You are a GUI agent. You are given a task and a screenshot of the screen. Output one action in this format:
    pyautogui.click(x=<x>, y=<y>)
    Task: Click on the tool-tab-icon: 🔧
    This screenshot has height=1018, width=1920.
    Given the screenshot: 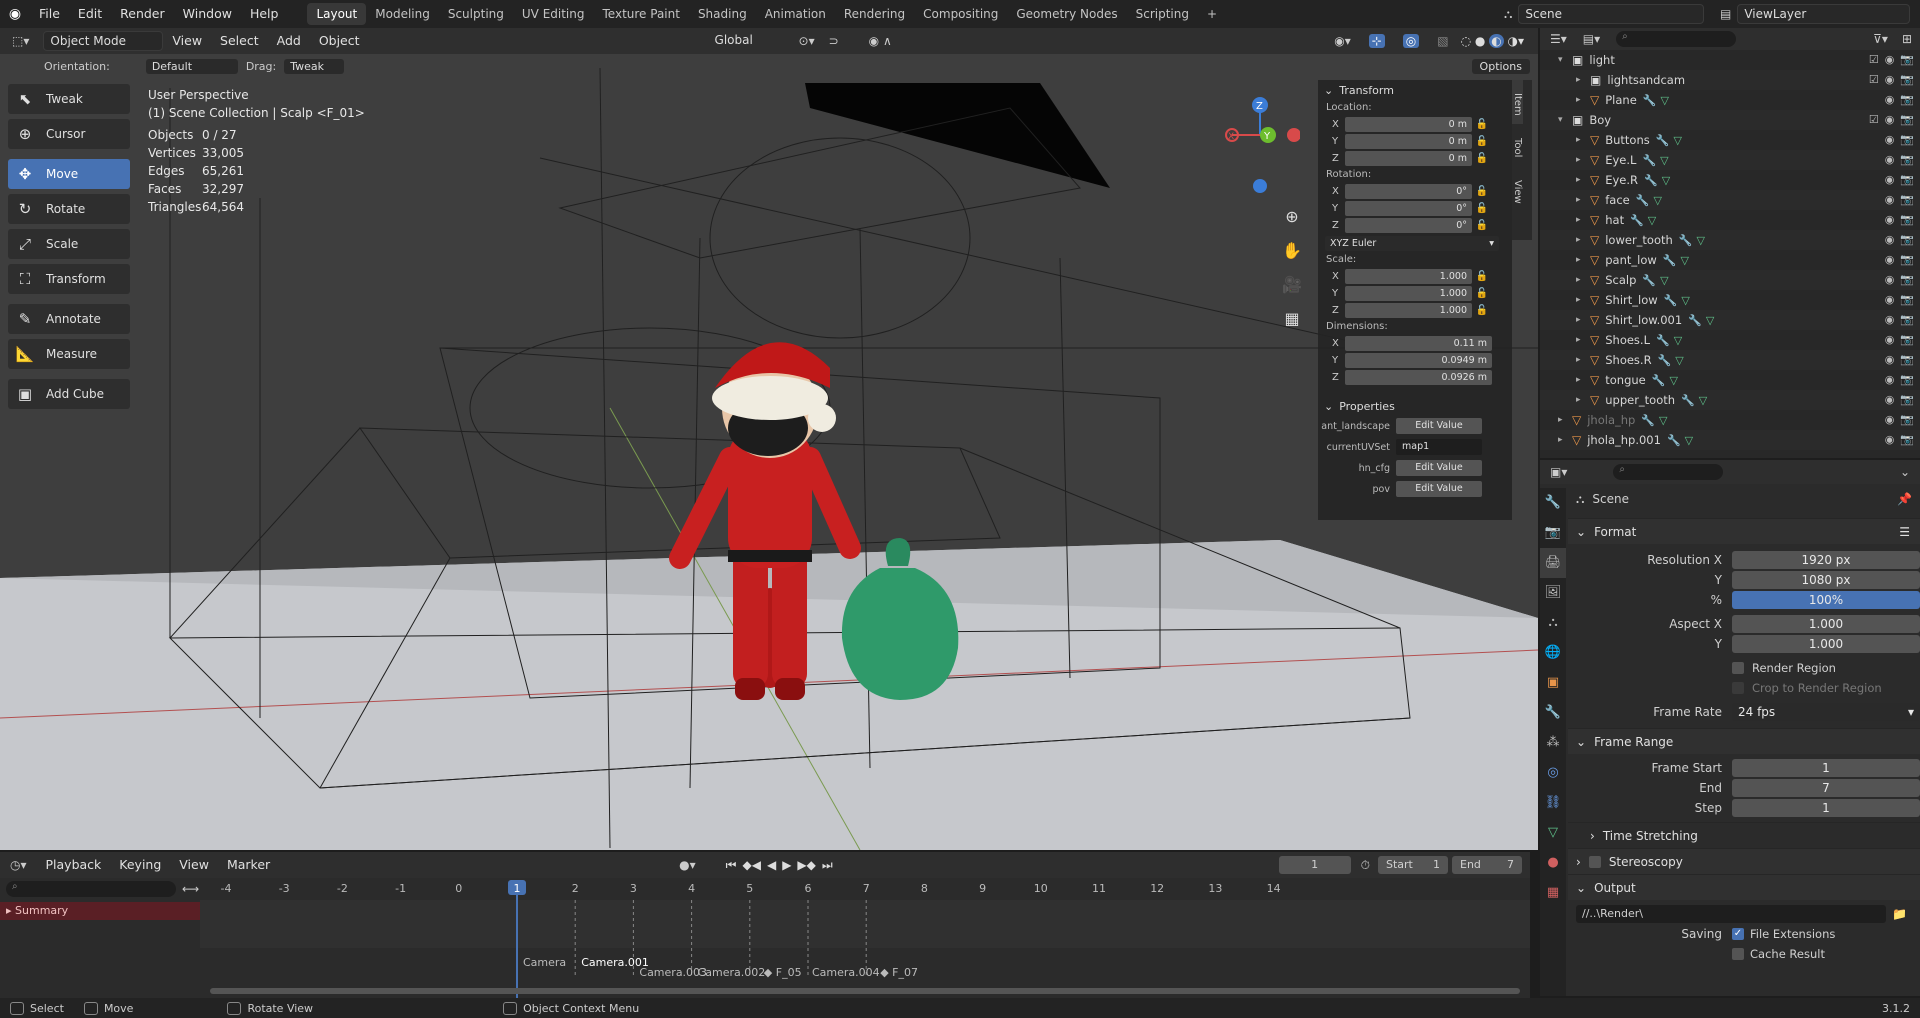 What is the action you would take?
    pyautogui.click(x=1553, y=503)
    